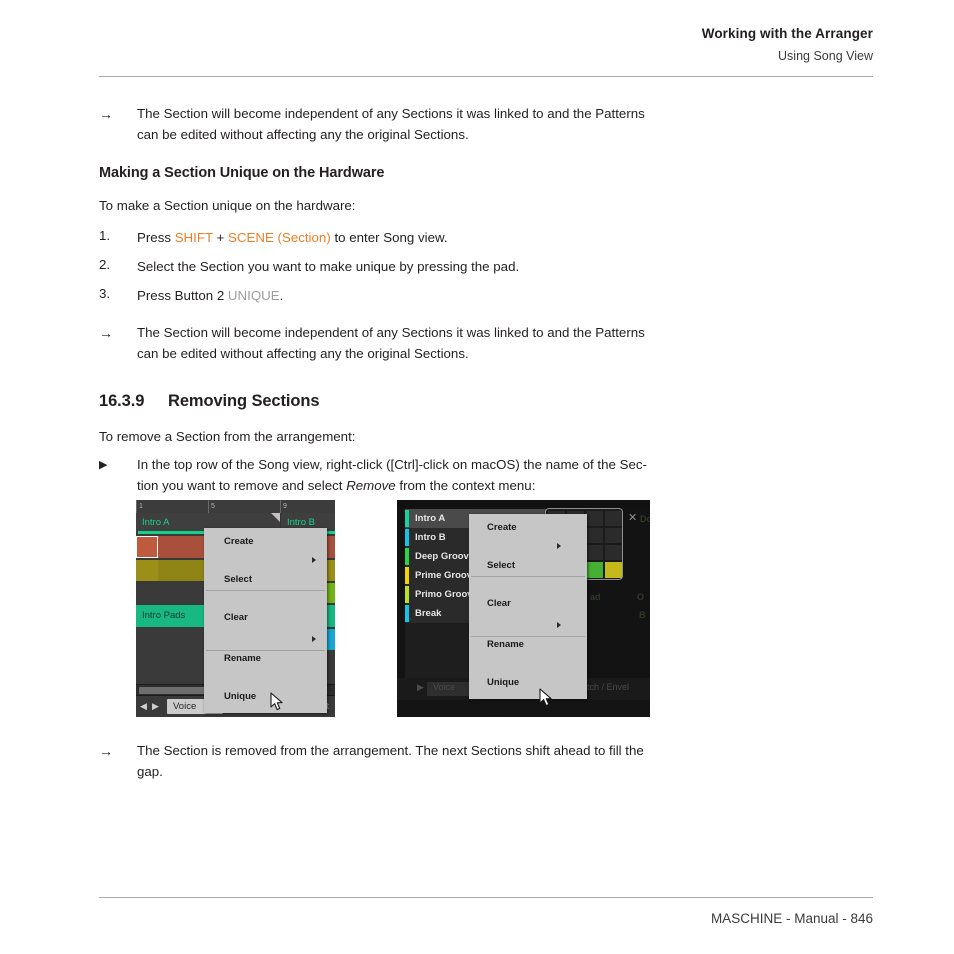  Describe the element at coordinates (307, 506) in the screenshot. I see `ruler-tick-9: 9` at that location.